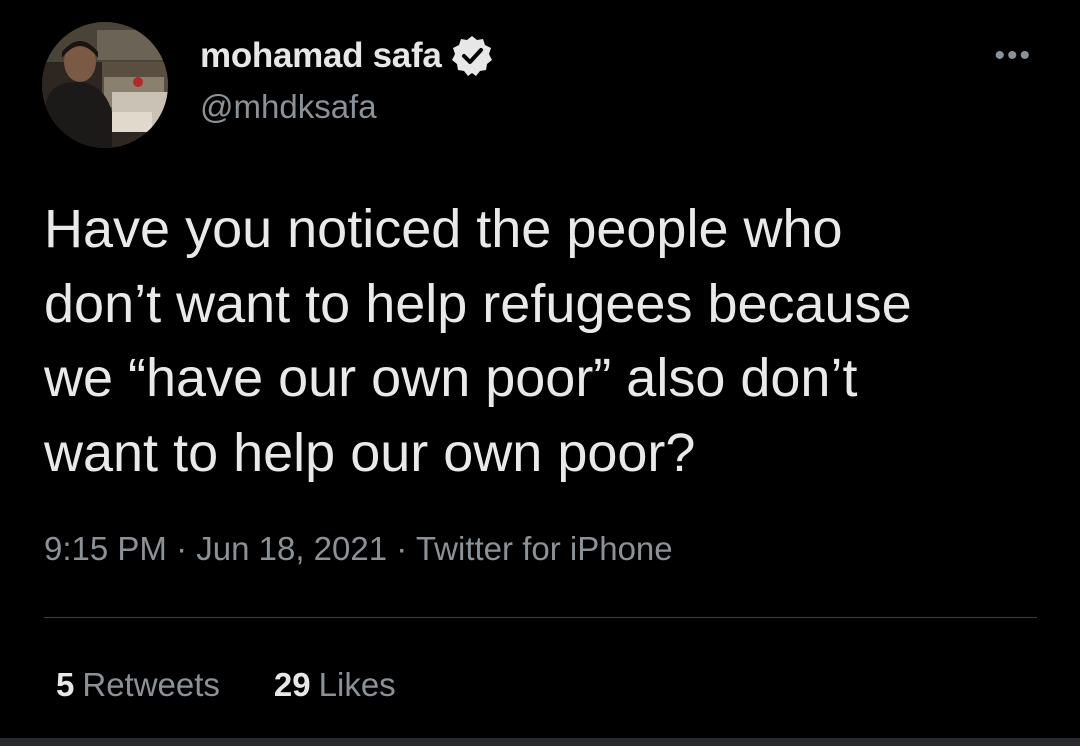 Image resolution: width=1080 pixels, height=746 pixels. What do you see at coordinates (151, 684) in the screenshot?
I see `retweets-label: Retweets` at bounding box center [151, 684].